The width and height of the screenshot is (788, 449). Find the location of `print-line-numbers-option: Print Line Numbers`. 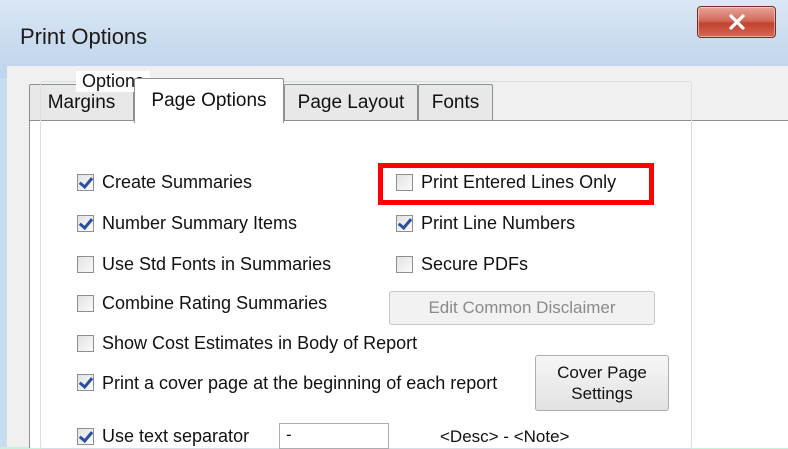

print-line-numbers-option: Print Line Numbers is located at coordinates (485, 223).